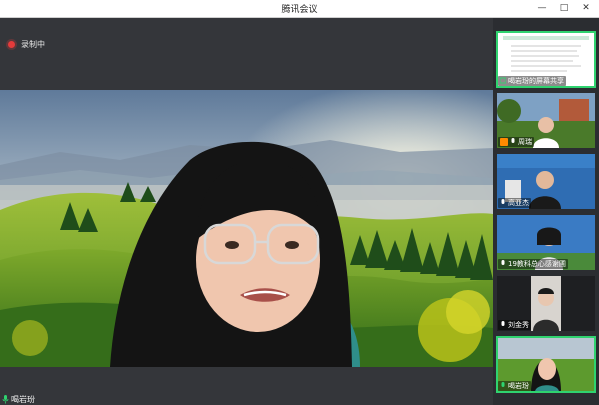 Image resolution: width=599 pixels, height=405 pixels. I want to click on speaker-name-tag: 喝岩玢, so click(18, 399).